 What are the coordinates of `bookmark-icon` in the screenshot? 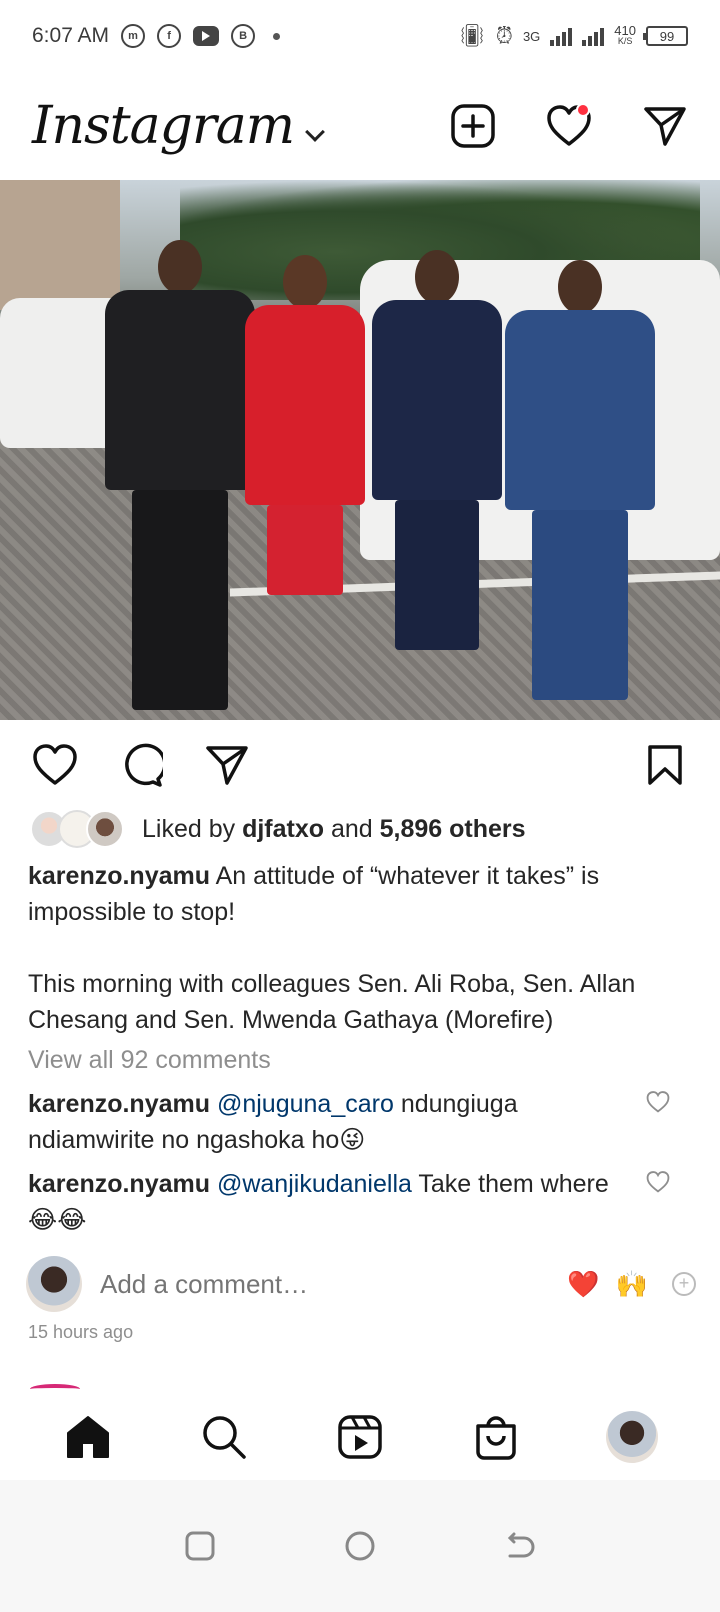 It's located at (665, 765).